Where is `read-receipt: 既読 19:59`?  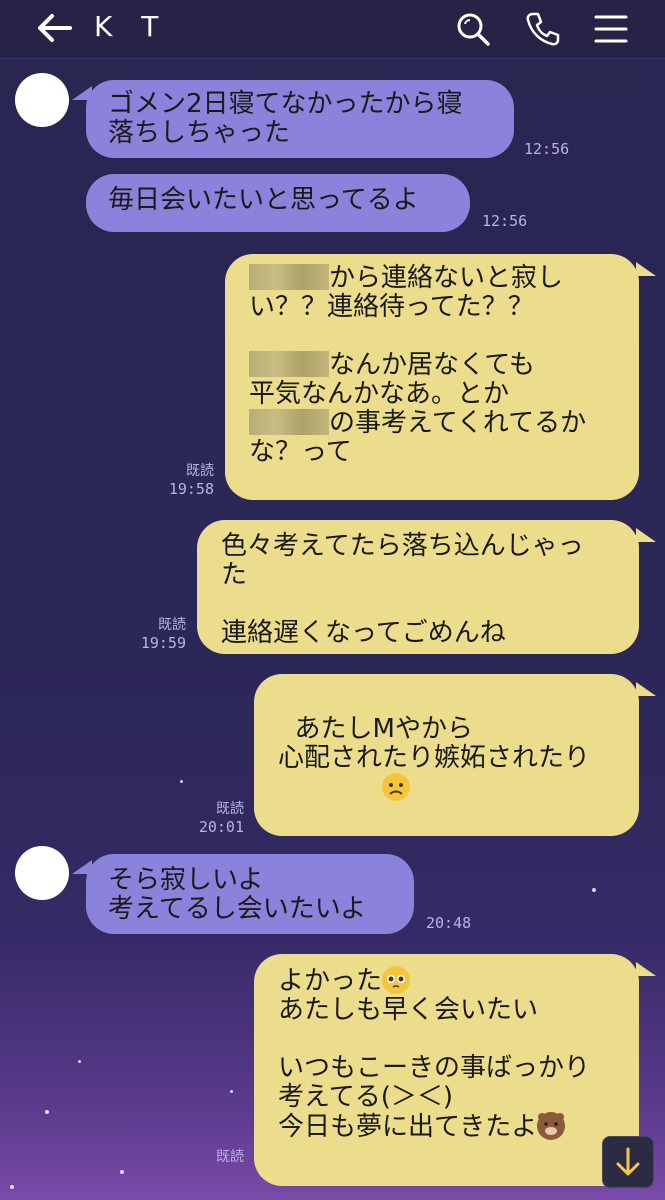 read-receipt: 既読 19:59 is located at coordinates (159, 634).